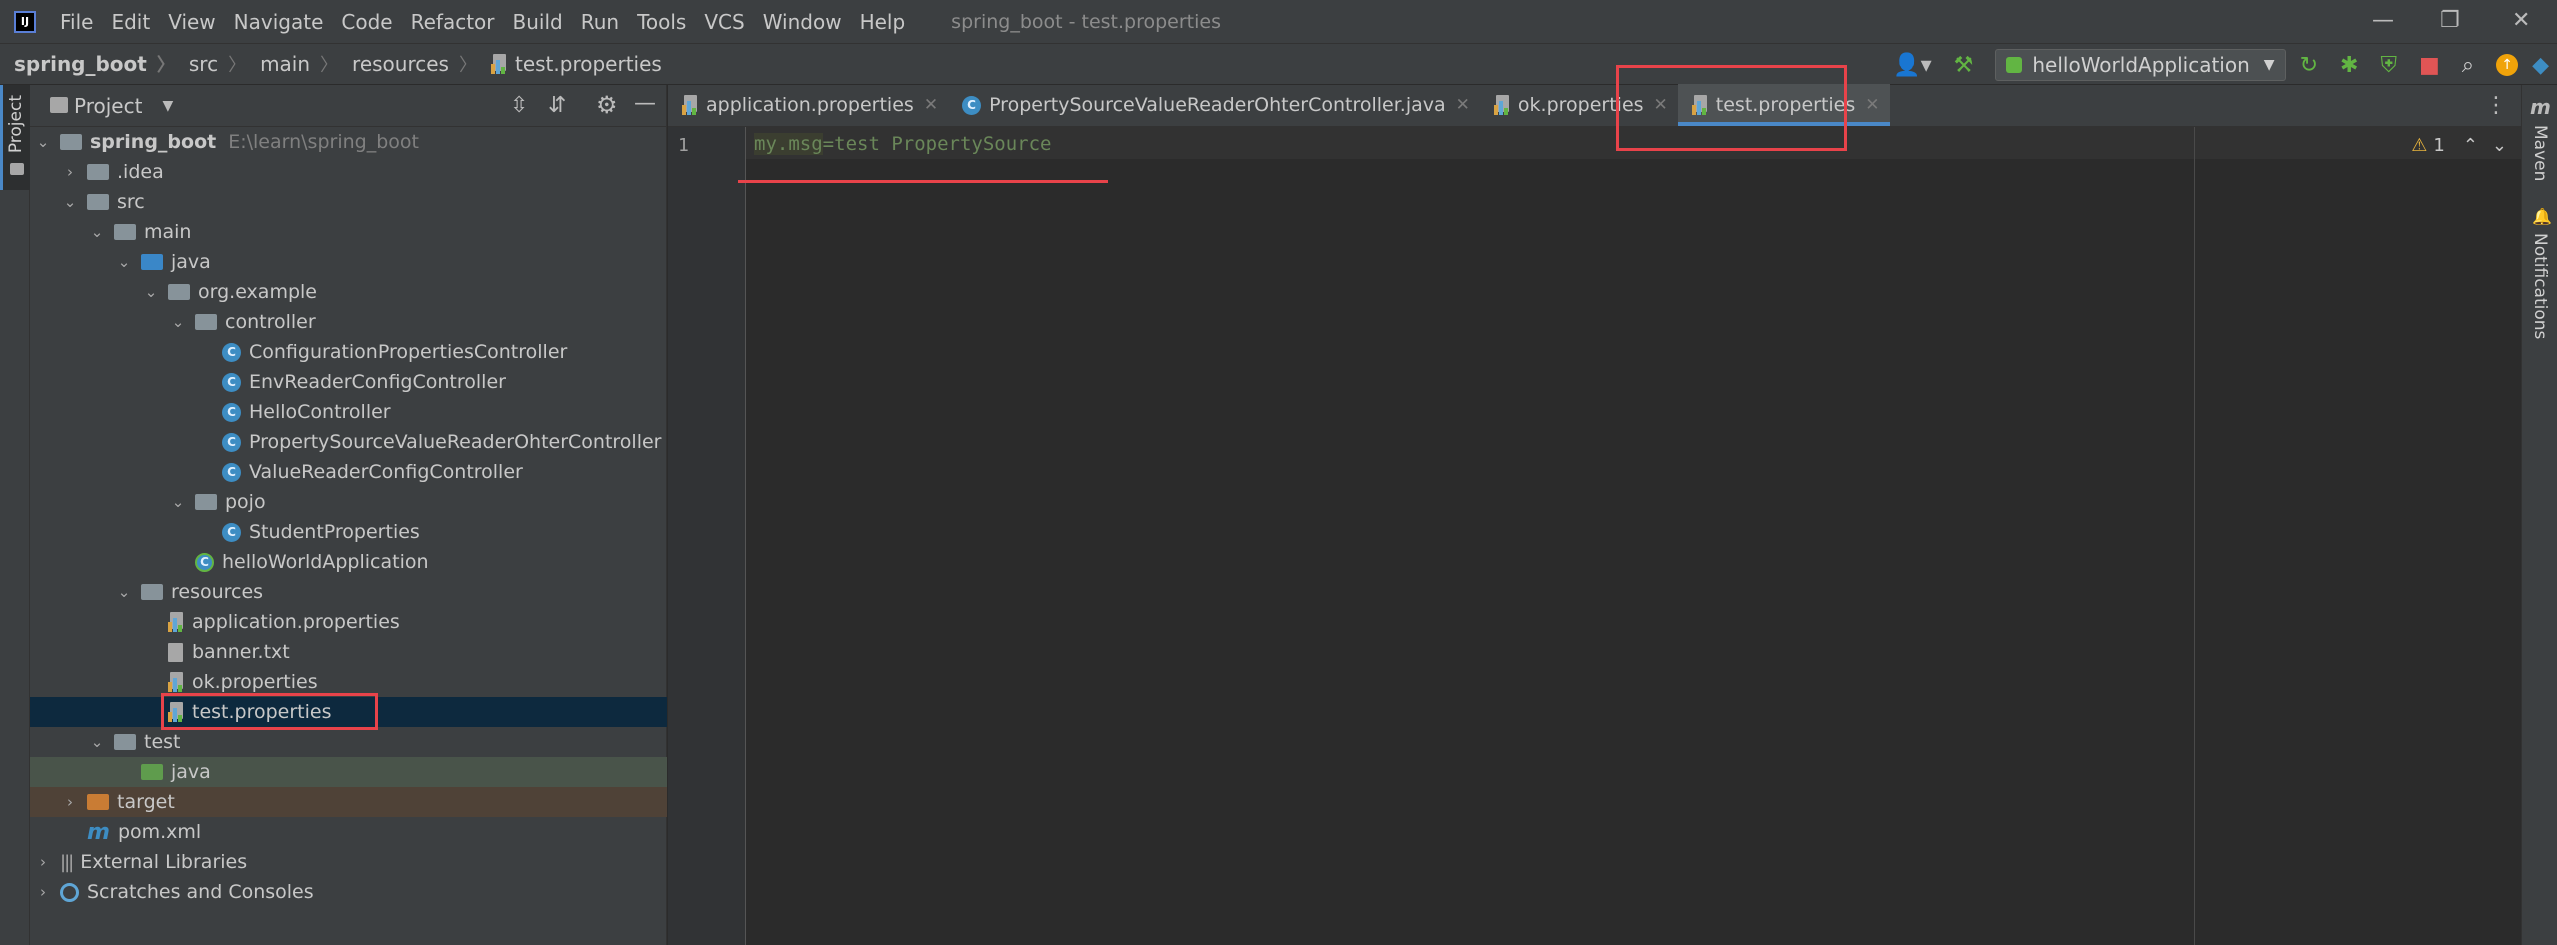 Image resolution: width=2557 pixels, height=945 pixels. I want to click on menu-item-file: File, so click(76, 22).